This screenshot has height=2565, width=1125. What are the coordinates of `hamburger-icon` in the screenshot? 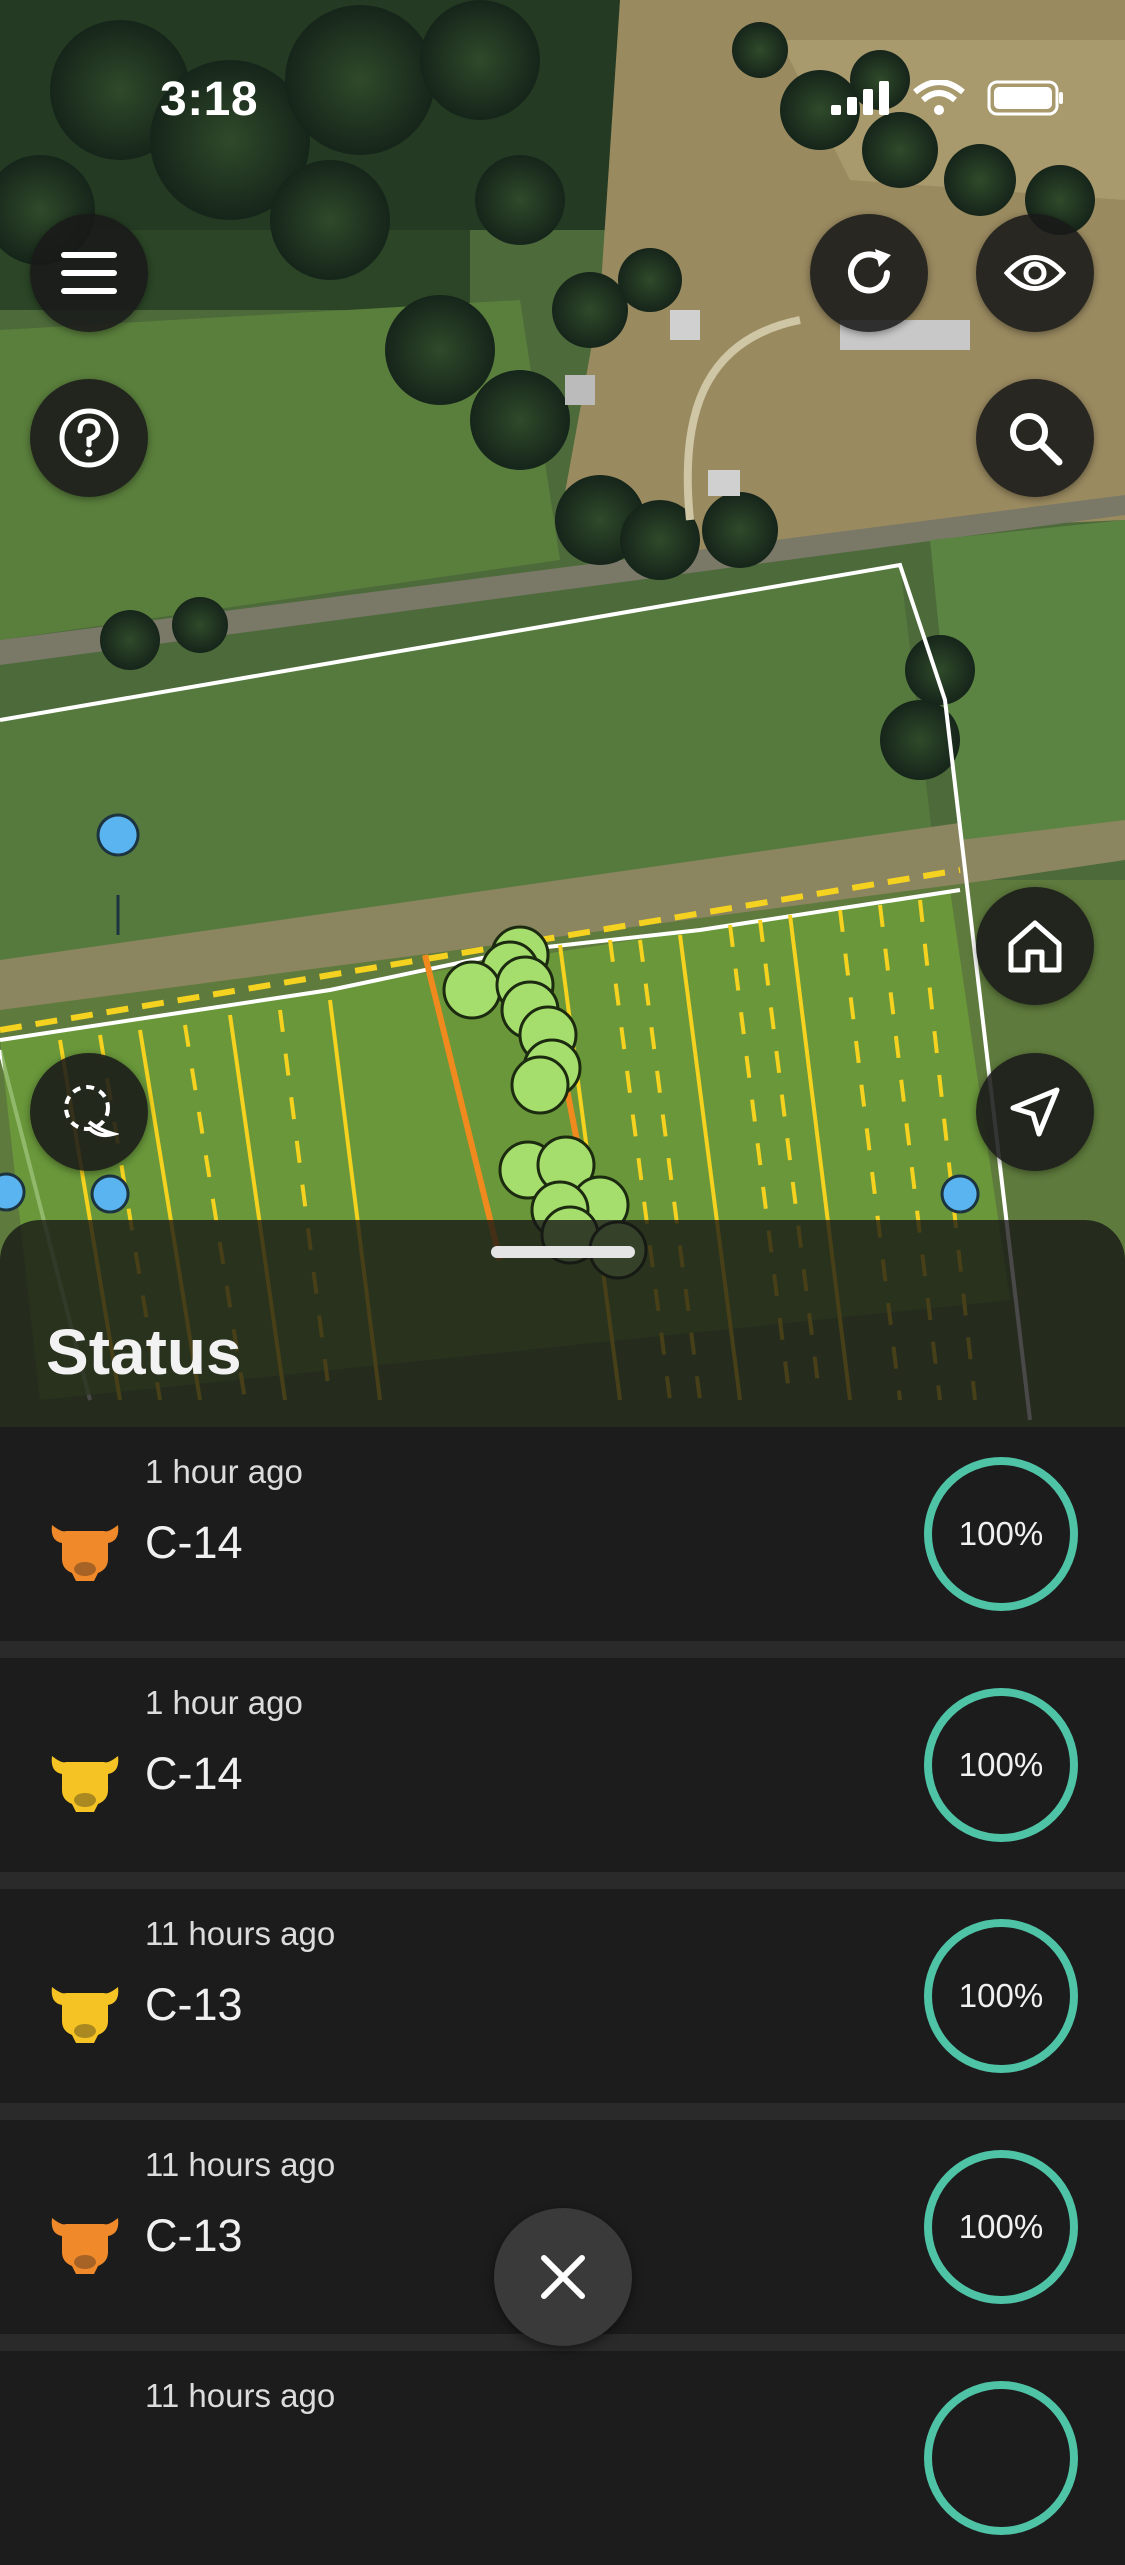 It's located at (89, 273).